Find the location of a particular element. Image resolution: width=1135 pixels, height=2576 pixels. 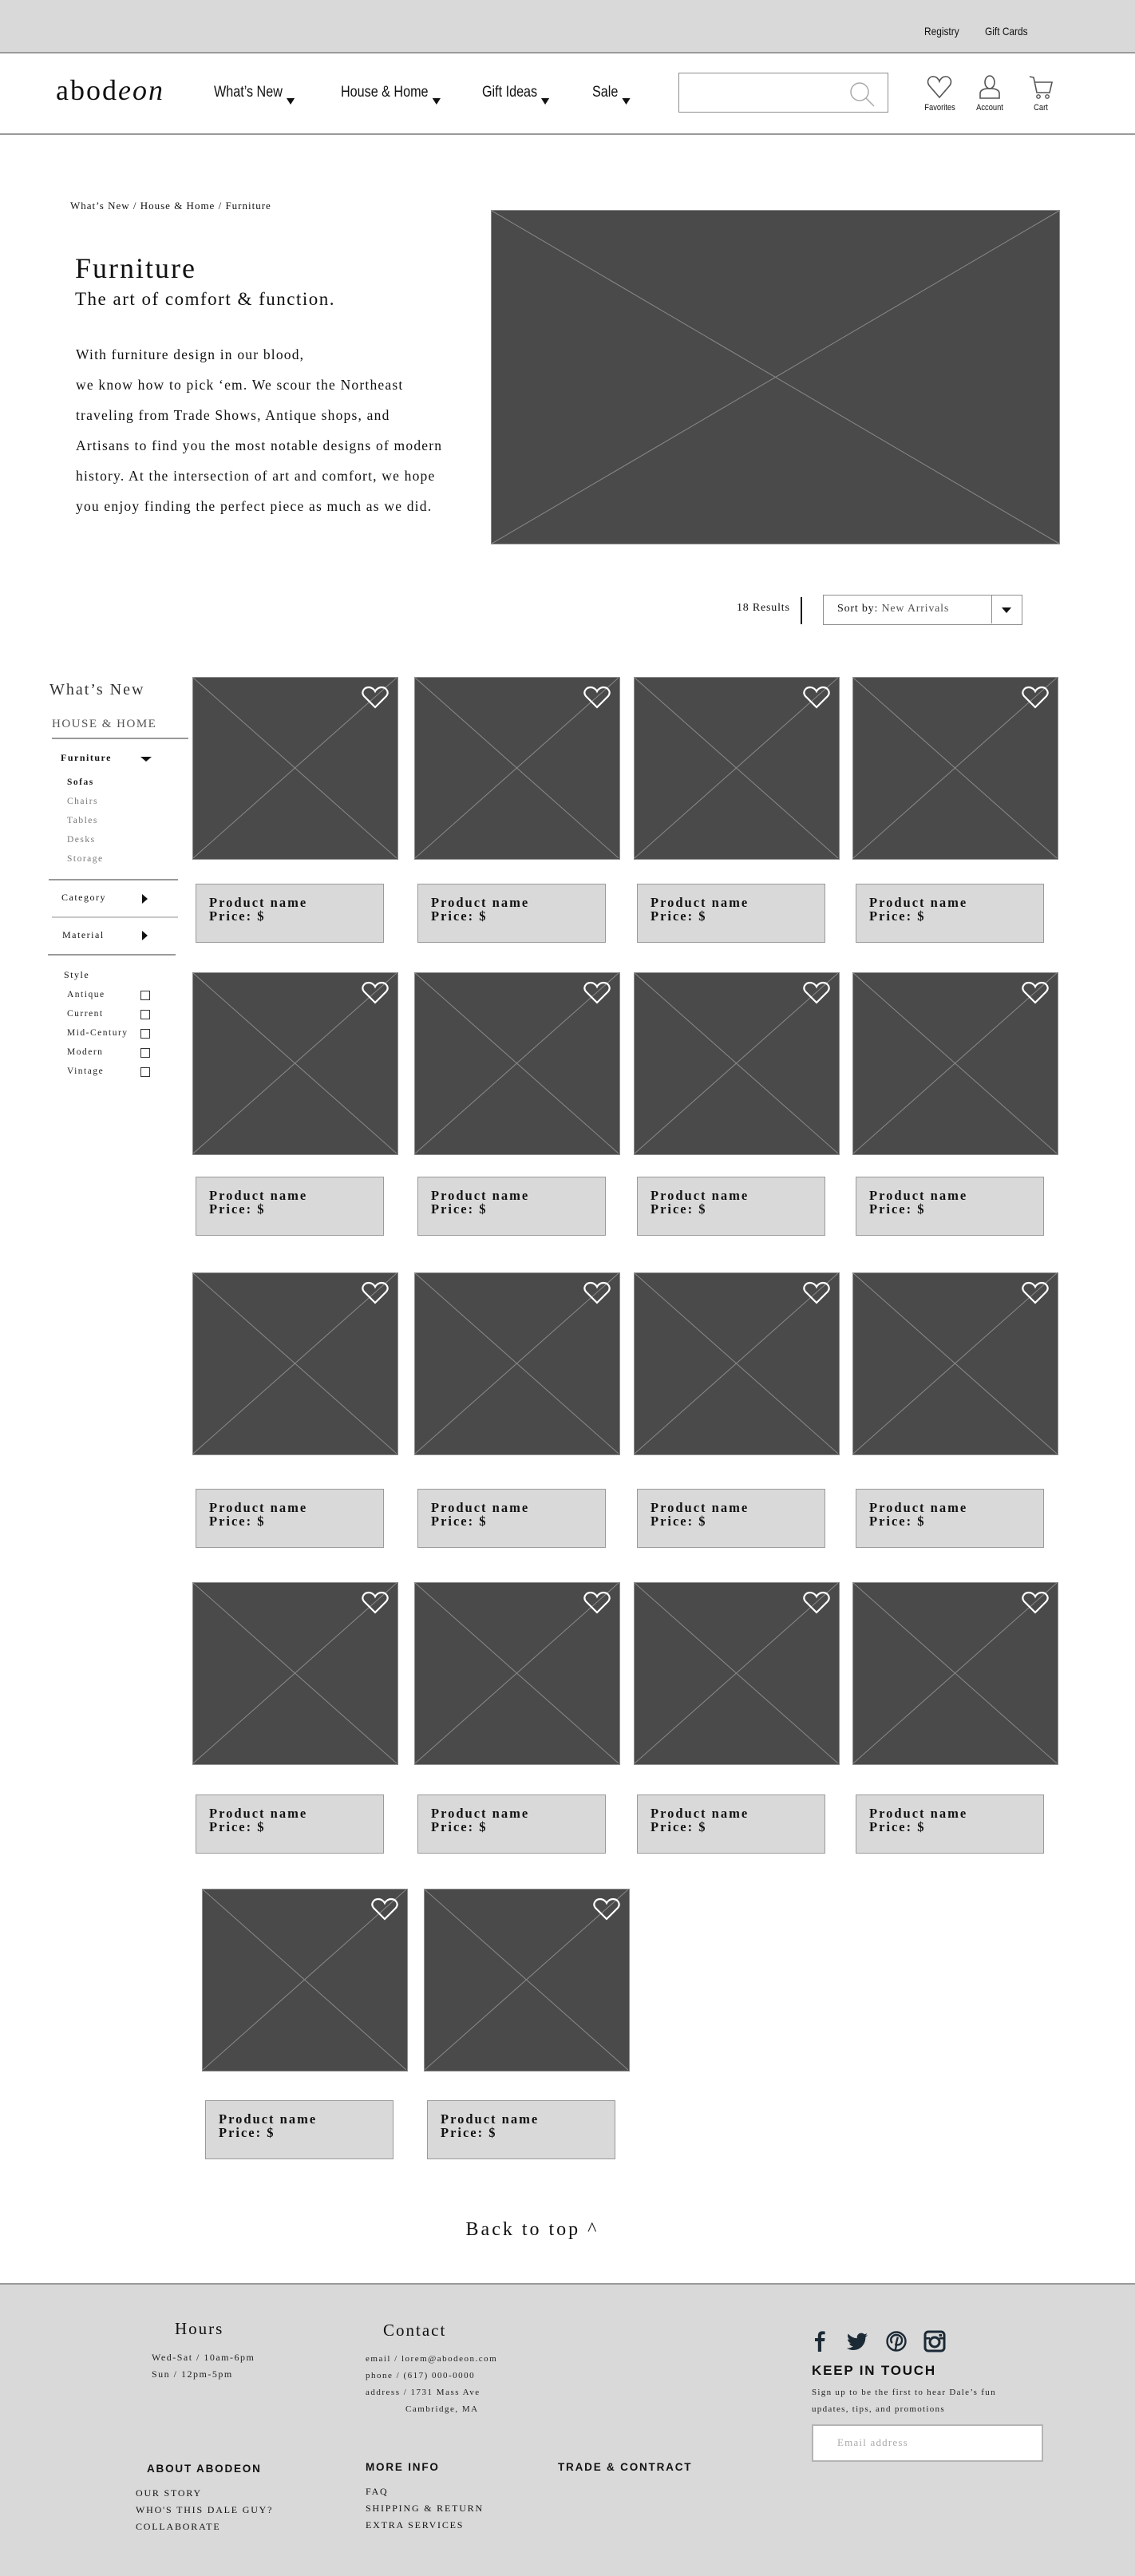

footer-link-faq: FAQ is located at coordinates (377, 2492).